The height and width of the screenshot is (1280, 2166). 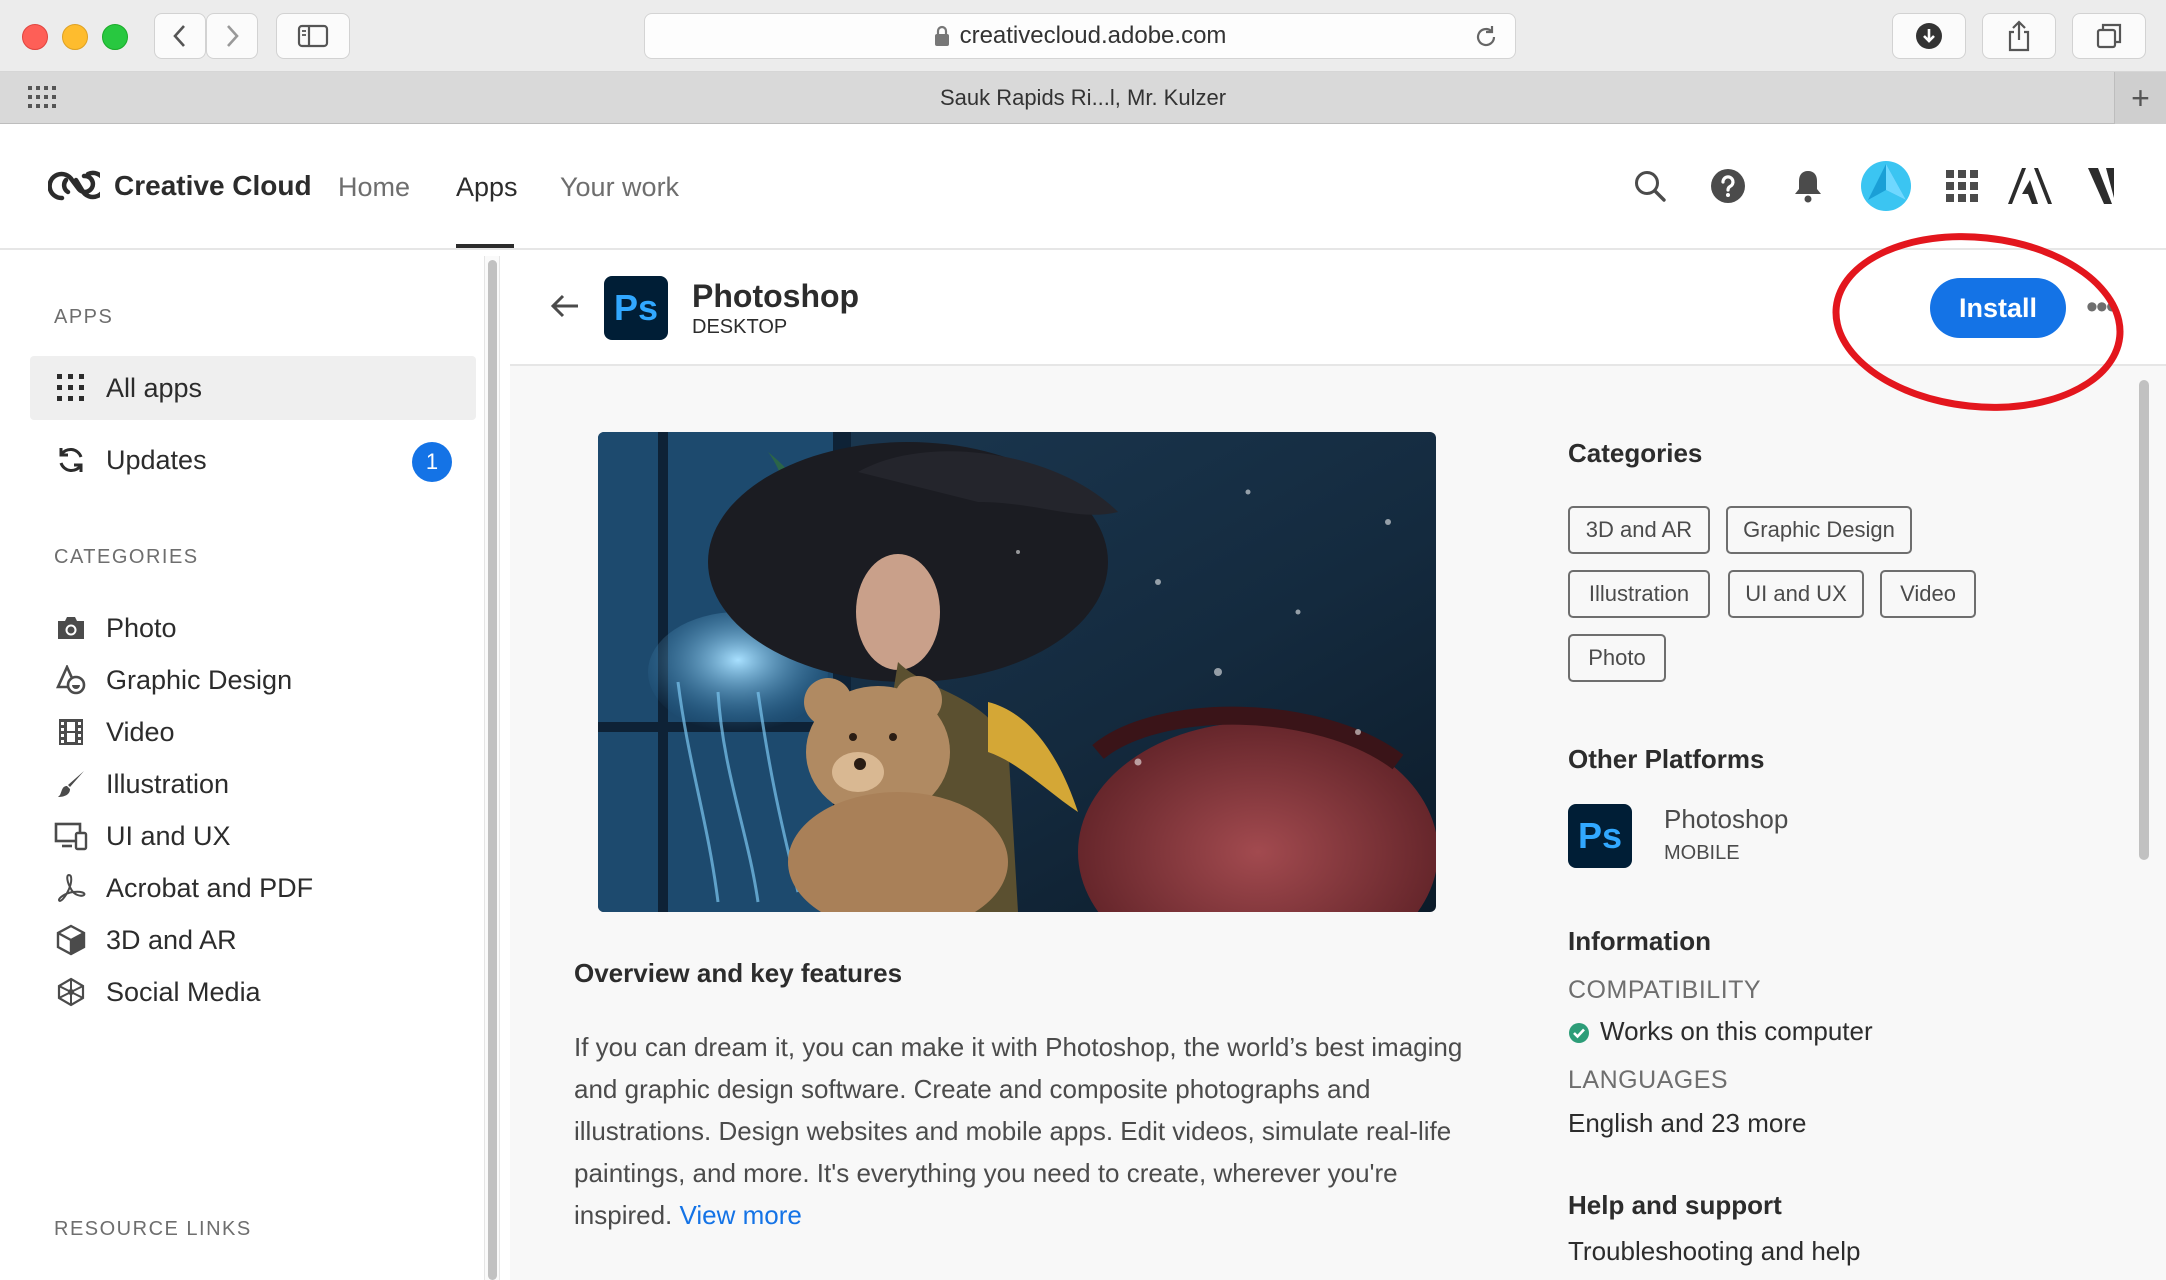 I want to click on main-scrollbar, so click(x=2144, y=825).